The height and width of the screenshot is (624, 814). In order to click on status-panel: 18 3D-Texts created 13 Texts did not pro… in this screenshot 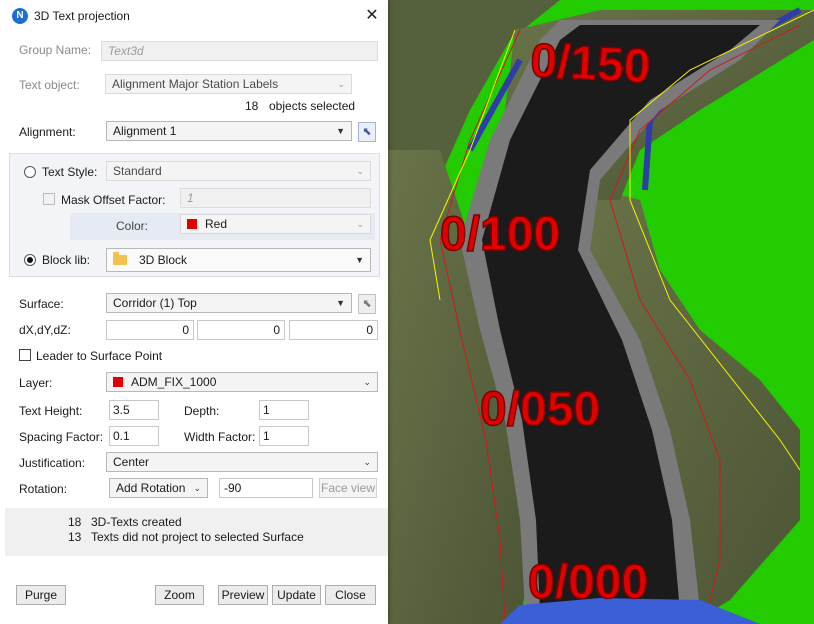, I will do `click(196, 532)`.